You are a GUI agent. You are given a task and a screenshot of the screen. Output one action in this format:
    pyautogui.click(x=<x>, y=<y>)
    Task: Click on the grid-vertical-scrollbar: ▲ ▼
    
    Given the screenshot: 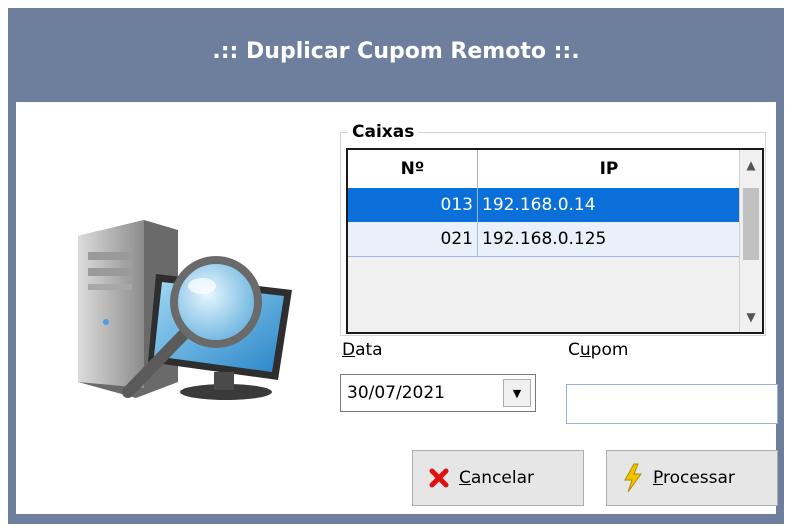 What is the action you would take?
    pyautogui.click(x=750, y=241)
    